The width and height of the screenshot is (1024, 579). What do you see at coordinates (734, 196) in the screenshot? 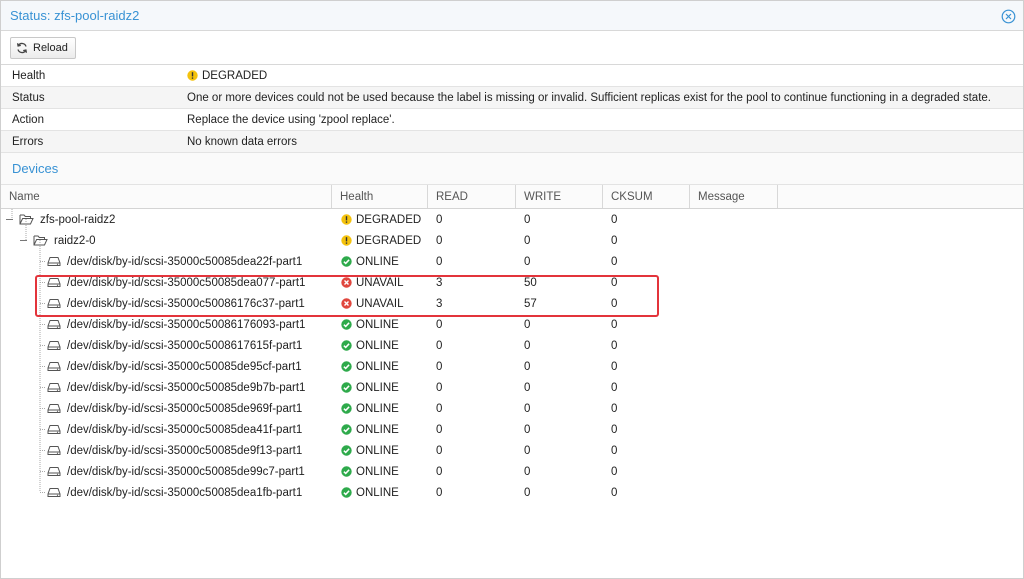
I see `column-header-message: Message` at bounding box center [734, 196].